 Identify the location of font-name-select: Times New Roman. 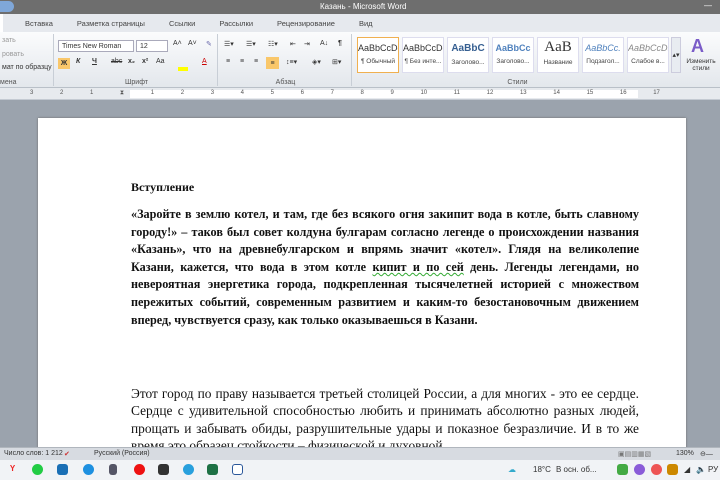
(96, 46).